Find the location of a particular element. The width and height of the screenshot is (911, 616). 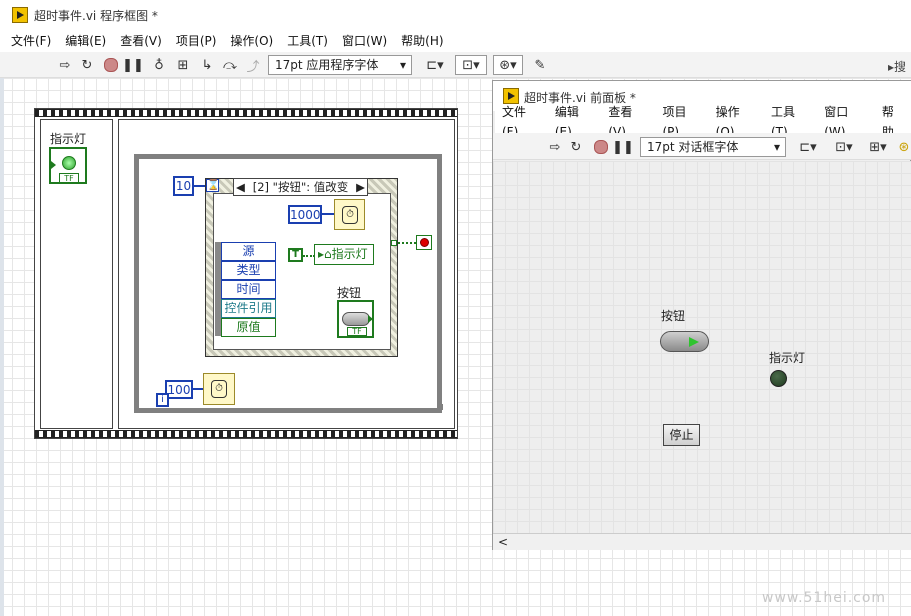

panel-font-selector-value: 17pt 对话框字体 is located at coordinates (693, 147).